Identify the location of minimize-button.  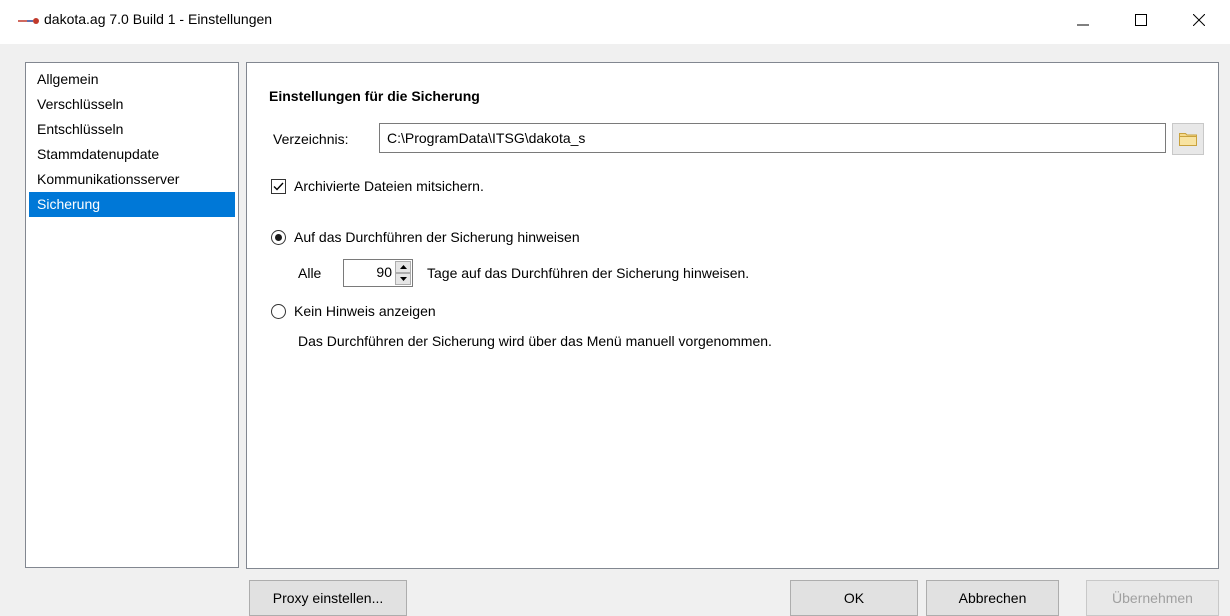
(1083, 20).